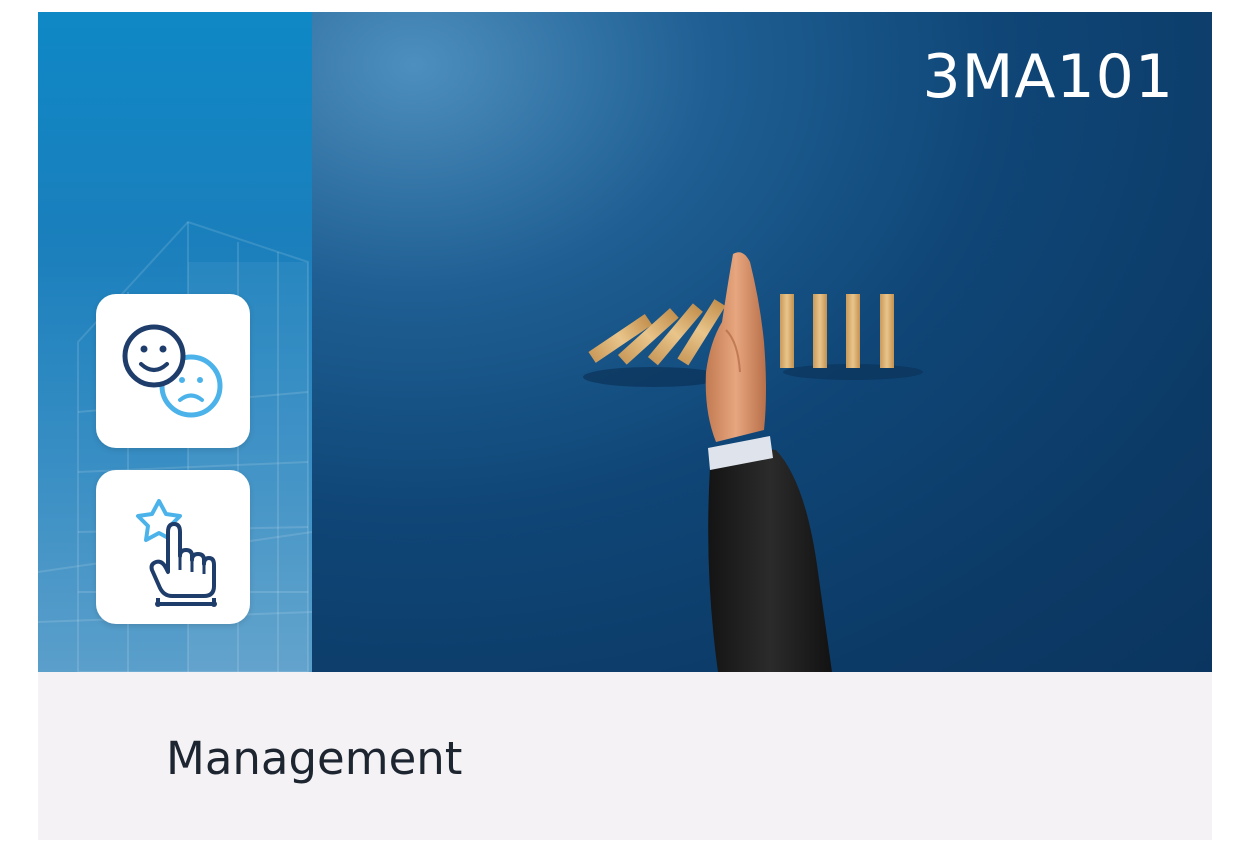  What do you see at coordinates (837, 331) in the screenshot?
I see `standing-dominoes` at bounding box center [837, 331].